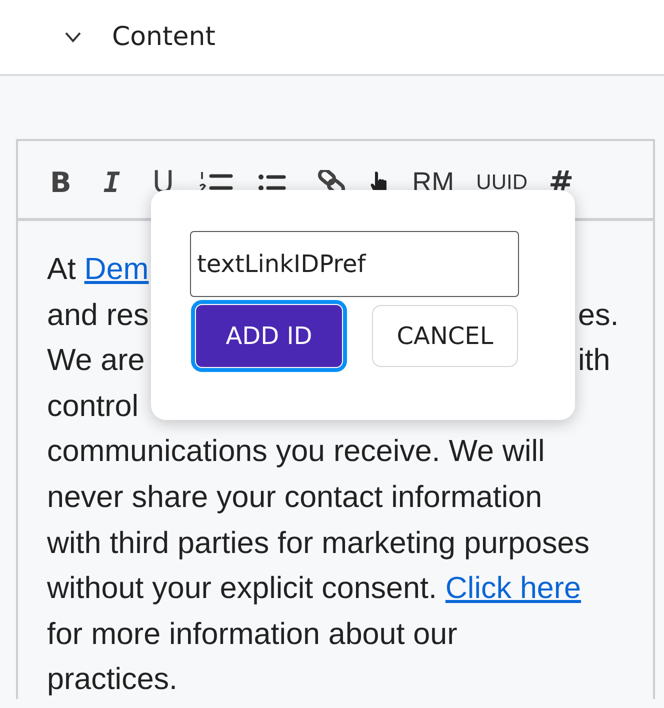 This screenshot has height=708, width=664. I want to click on body-text: We are, so click(96, 361).